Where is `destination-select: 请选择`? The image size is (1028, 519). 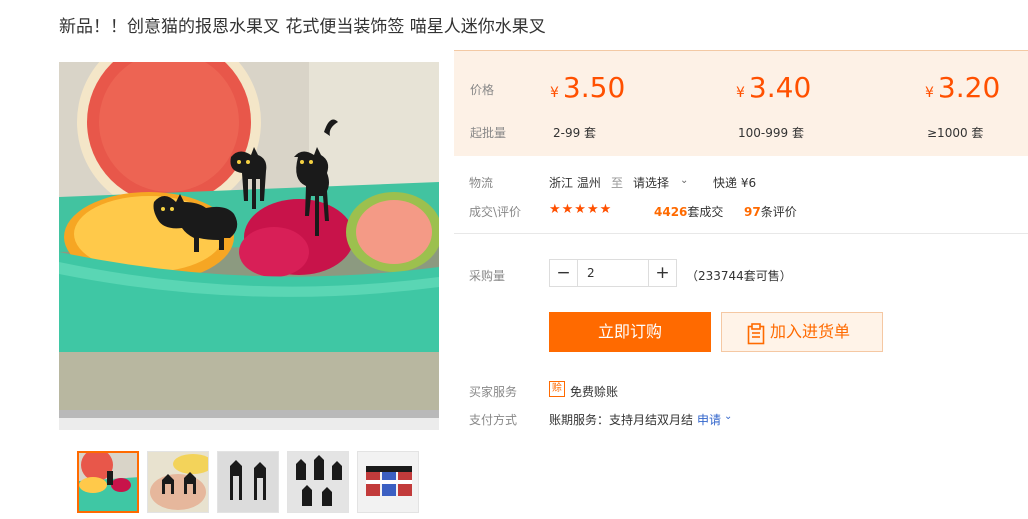 destination-select: 请选择 is located at coordinates (651, 182).